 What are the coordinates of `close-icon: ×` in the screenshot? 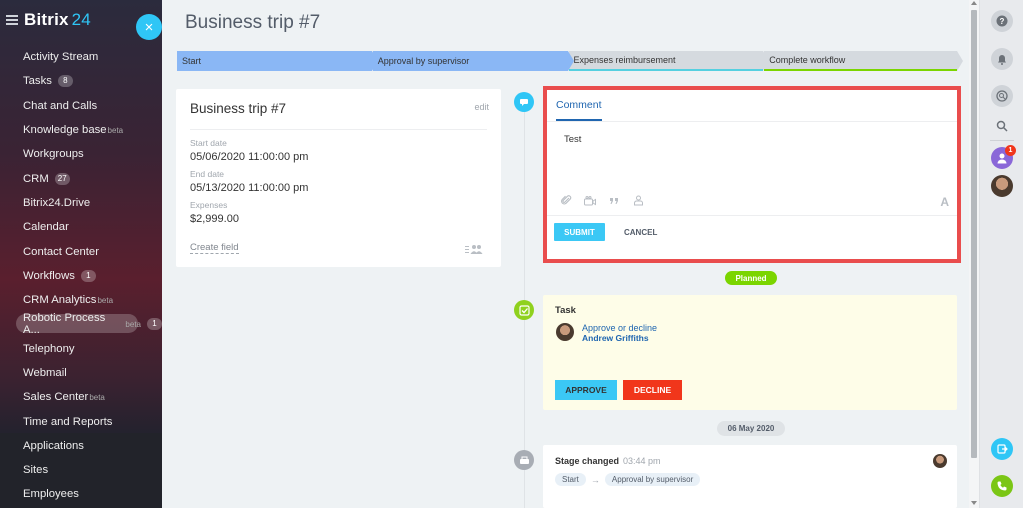 It's located at (149, 27).